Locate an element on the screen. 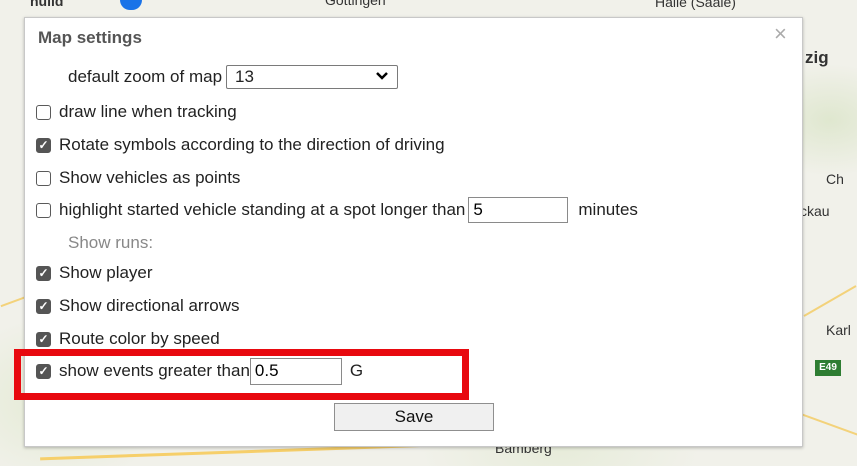 The width and height of the screenshot is (857, 466). standing-minutes-input is located at coordinates (518, 210).